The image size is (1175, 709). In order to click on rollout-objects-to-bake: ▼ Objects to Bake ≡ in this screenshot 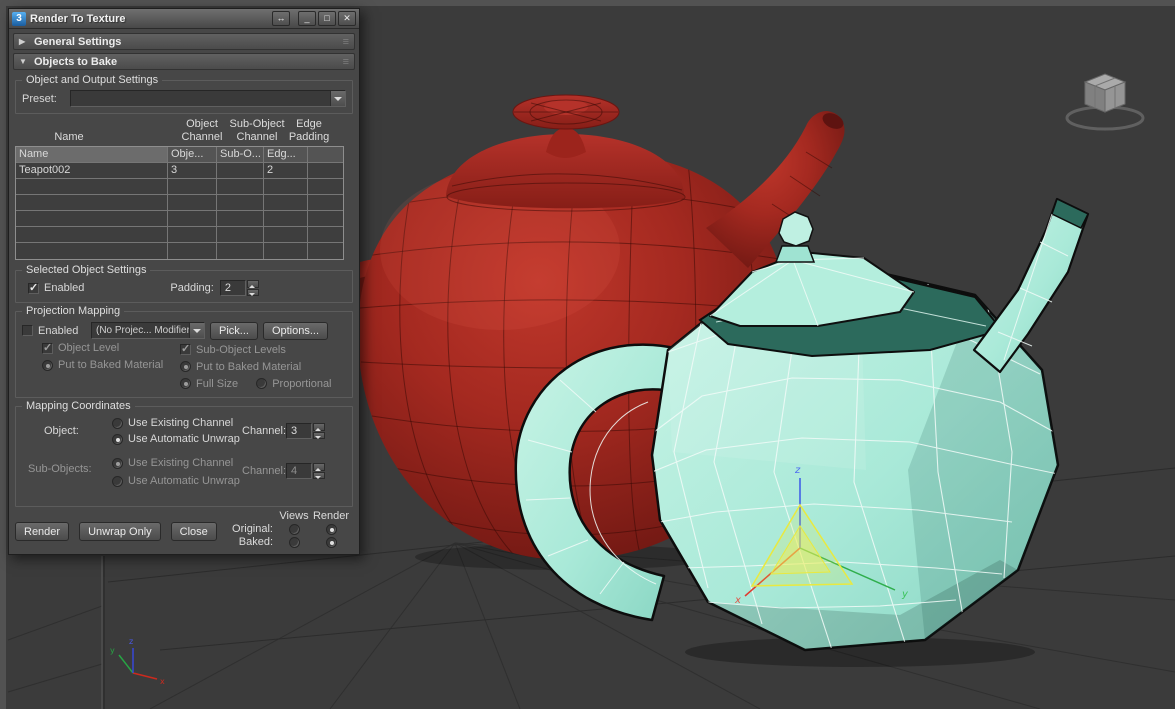, I will do `click(184, 61)`.